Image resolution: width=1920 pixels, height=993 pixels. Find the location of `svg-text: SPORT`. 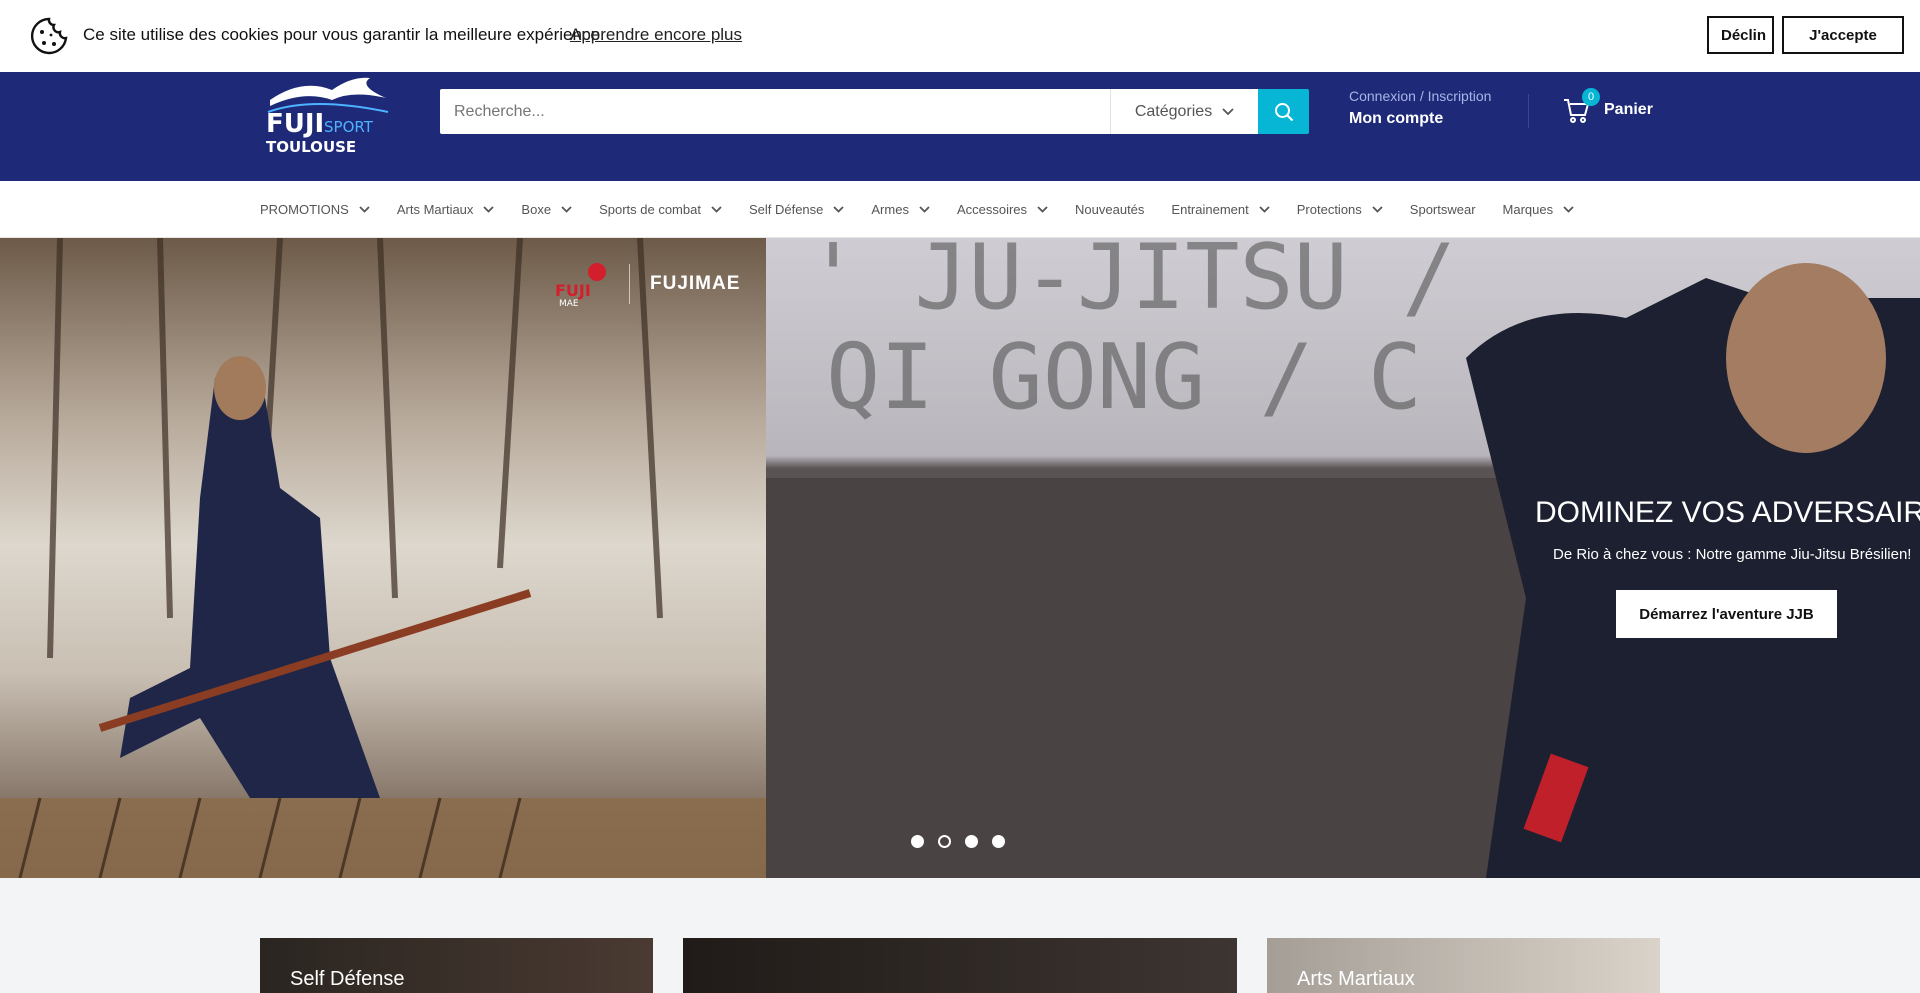

svg-text: SPORT is located at coordinates (349, 127).